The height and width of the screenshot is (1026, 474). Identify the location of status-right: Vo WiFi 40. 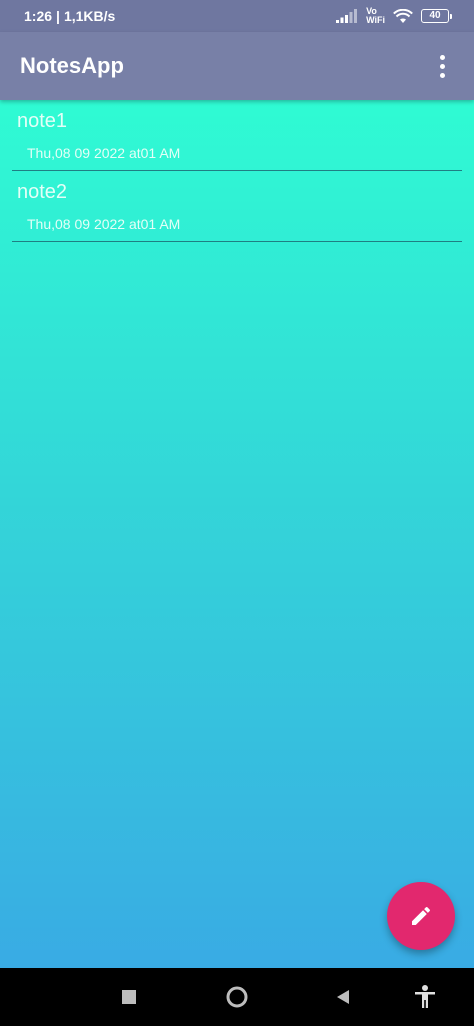
(394, 16).